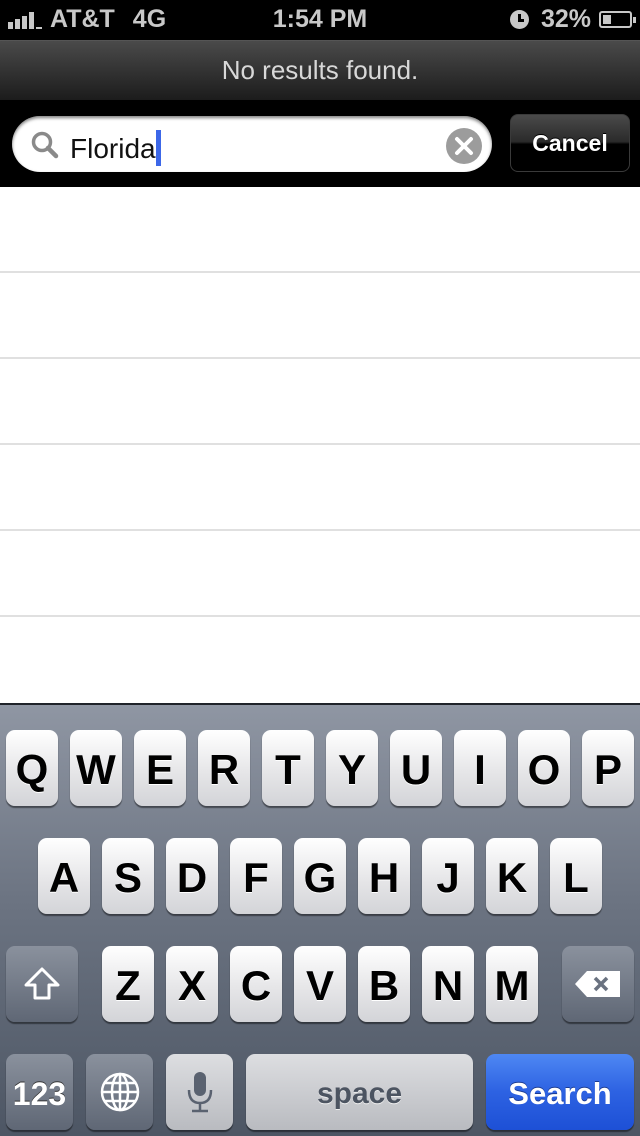  Describe the element at coordinates (448, 984) in the screenshot. I see `key-n: N` at that location.